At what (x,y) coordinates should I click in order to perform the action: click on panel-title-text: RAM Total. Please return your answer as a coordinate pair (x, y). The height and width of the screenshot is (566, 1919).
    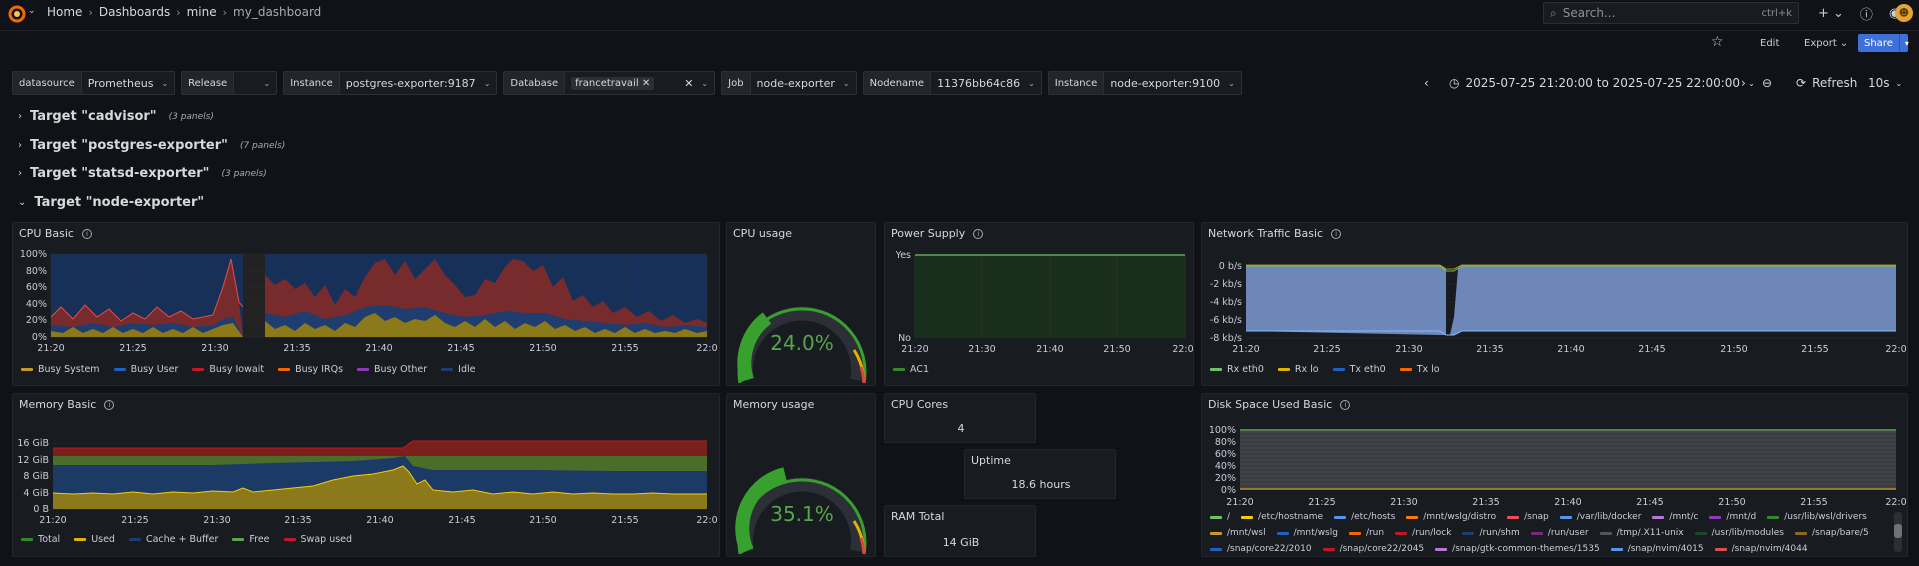
    Looking at the image, I should click on (918, 516).